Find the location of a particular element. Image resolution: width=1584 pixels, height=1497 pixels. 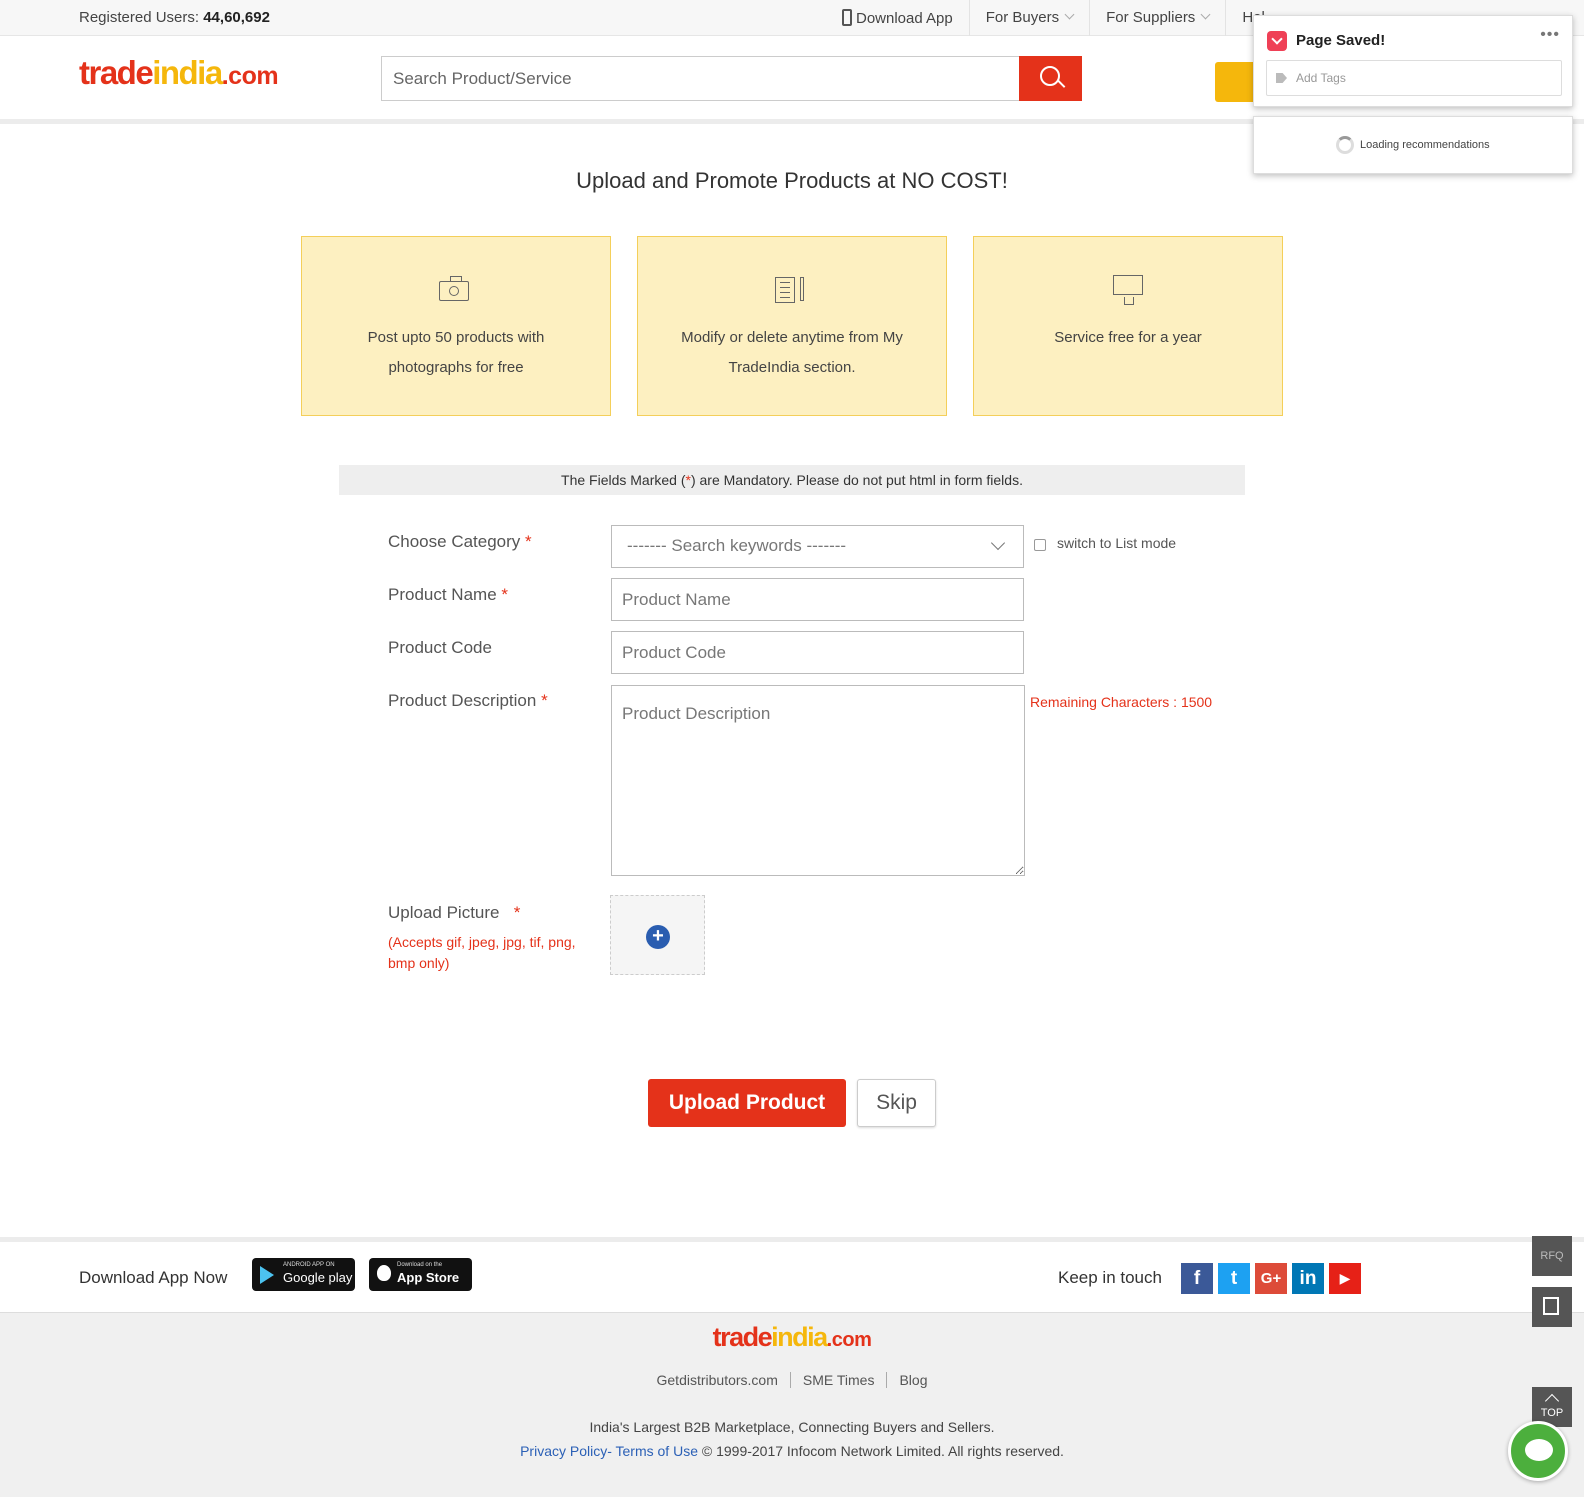

registered-users-count: 44,60,692 is located at coordinates (236, 17).